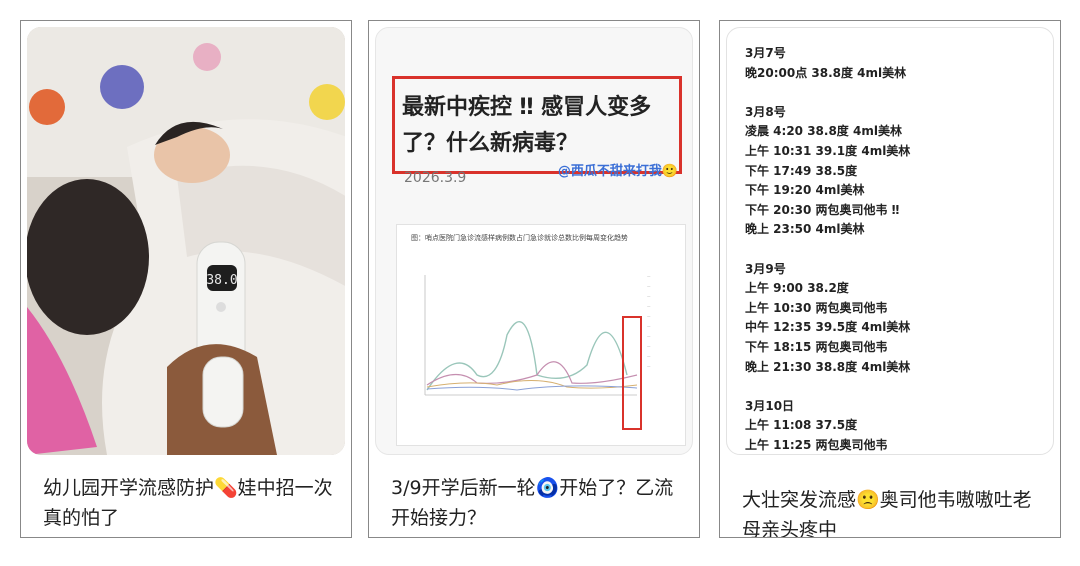  What do you see at coordinates (435, 178) in the screenshot?
I see `screenshot-date: 2026.3.9` at bounding box center [435, 178].